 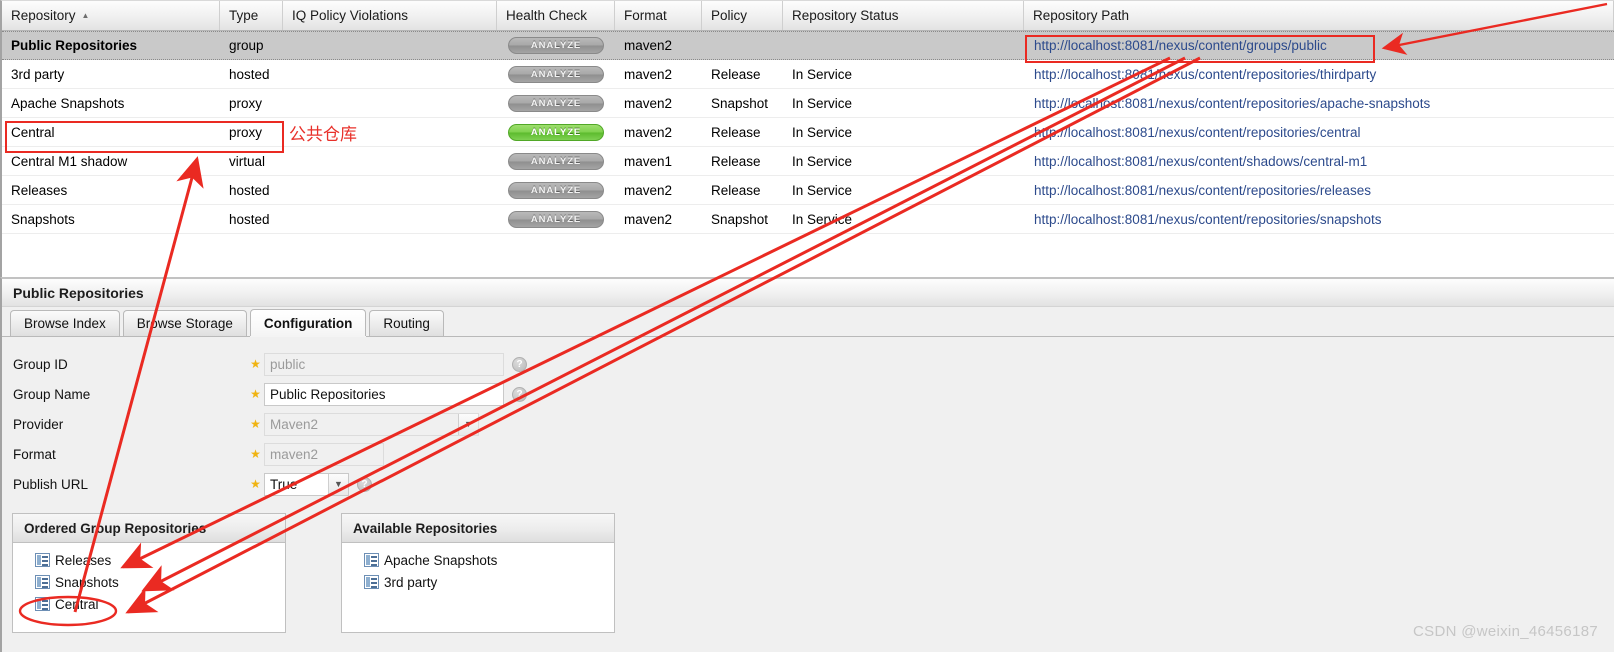 What do you see at coordinates (406, 323) in the screenshot?
I see `tab-routing: Routing` at bounding box center [406, 323].